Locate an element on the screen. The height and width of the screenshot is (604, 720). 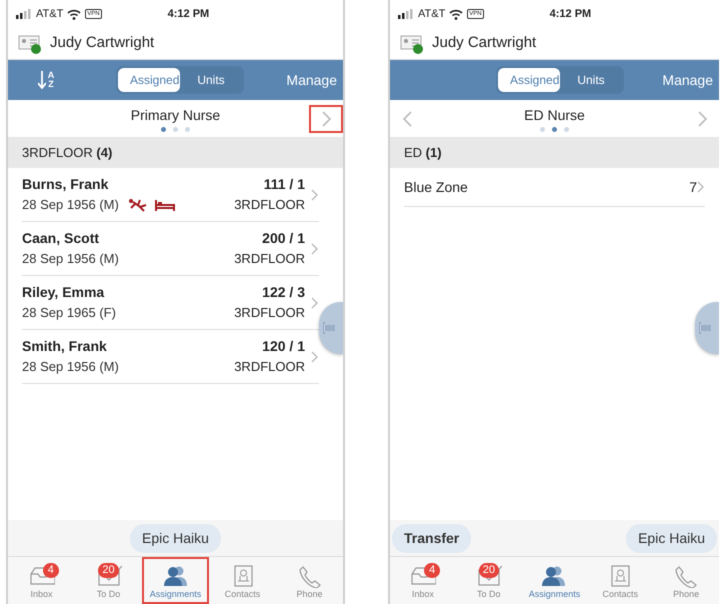
patient-details: 28 Sep 1965 (F) is located at coordinates (69, 313).